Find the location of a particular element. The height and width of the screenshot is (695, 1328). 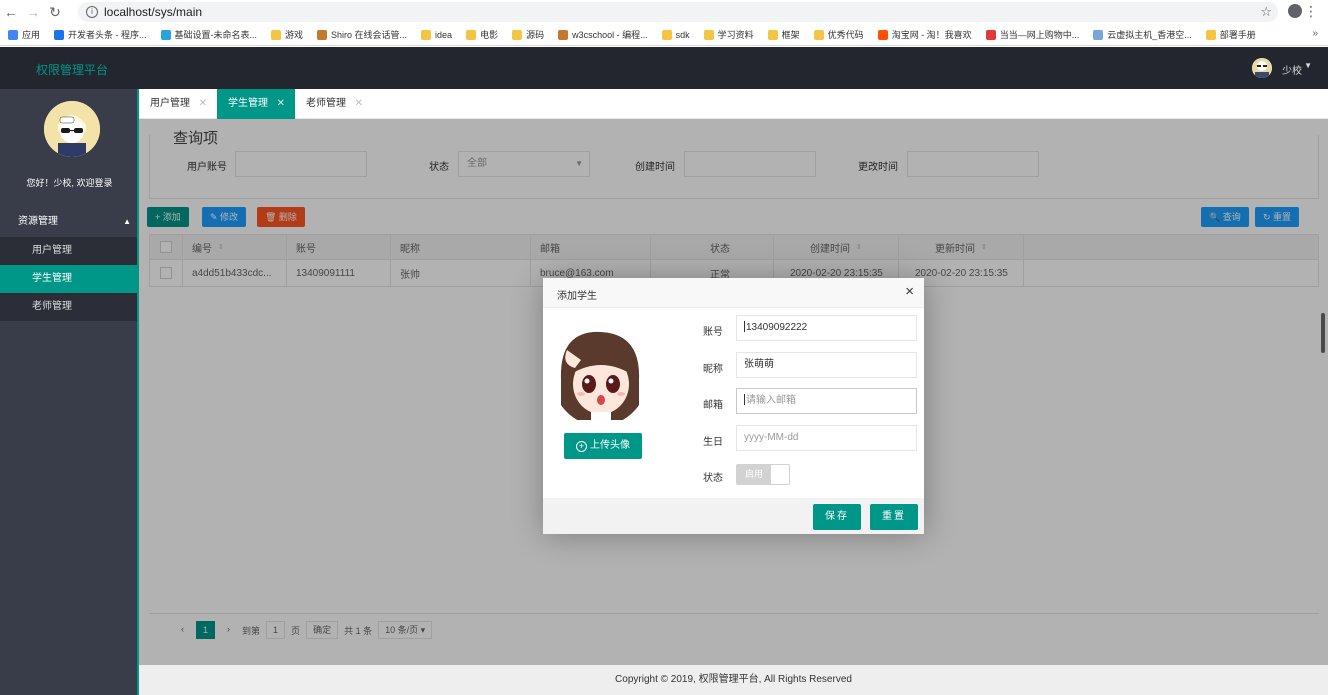

bookmark-apps: 应用 is located at coordinates (24, 34).